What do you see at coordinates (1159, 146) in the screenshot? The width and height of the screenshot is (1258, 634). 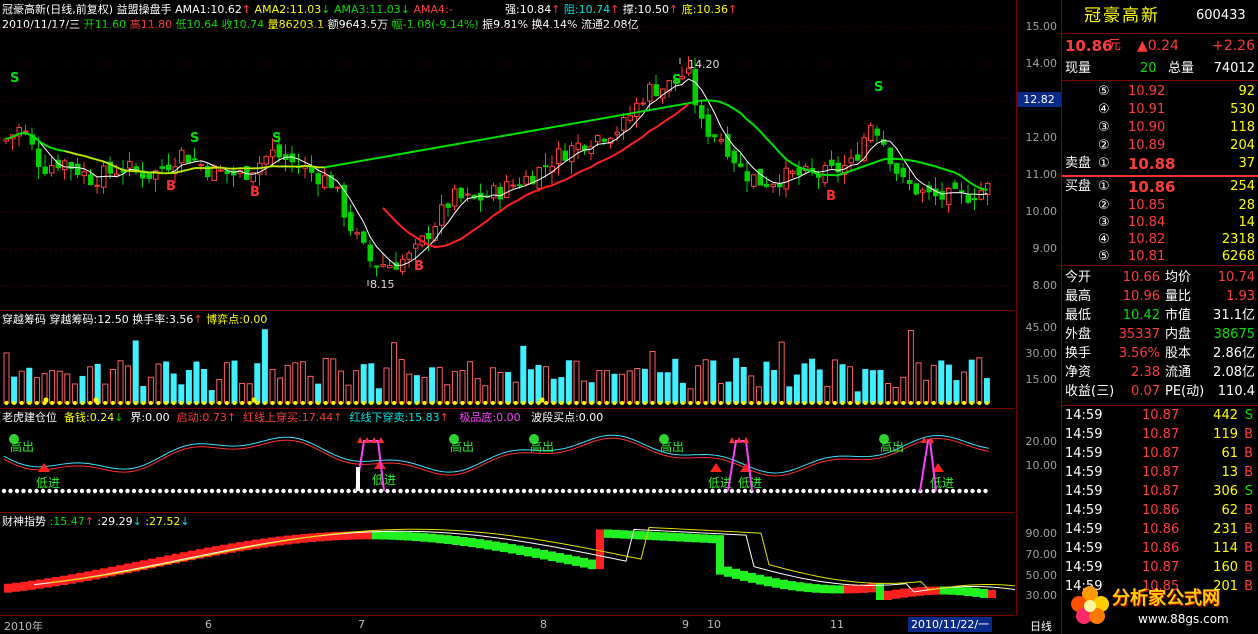 I see `ask-row-3: ② 10.89 204` at bounding box center [1159, 146].